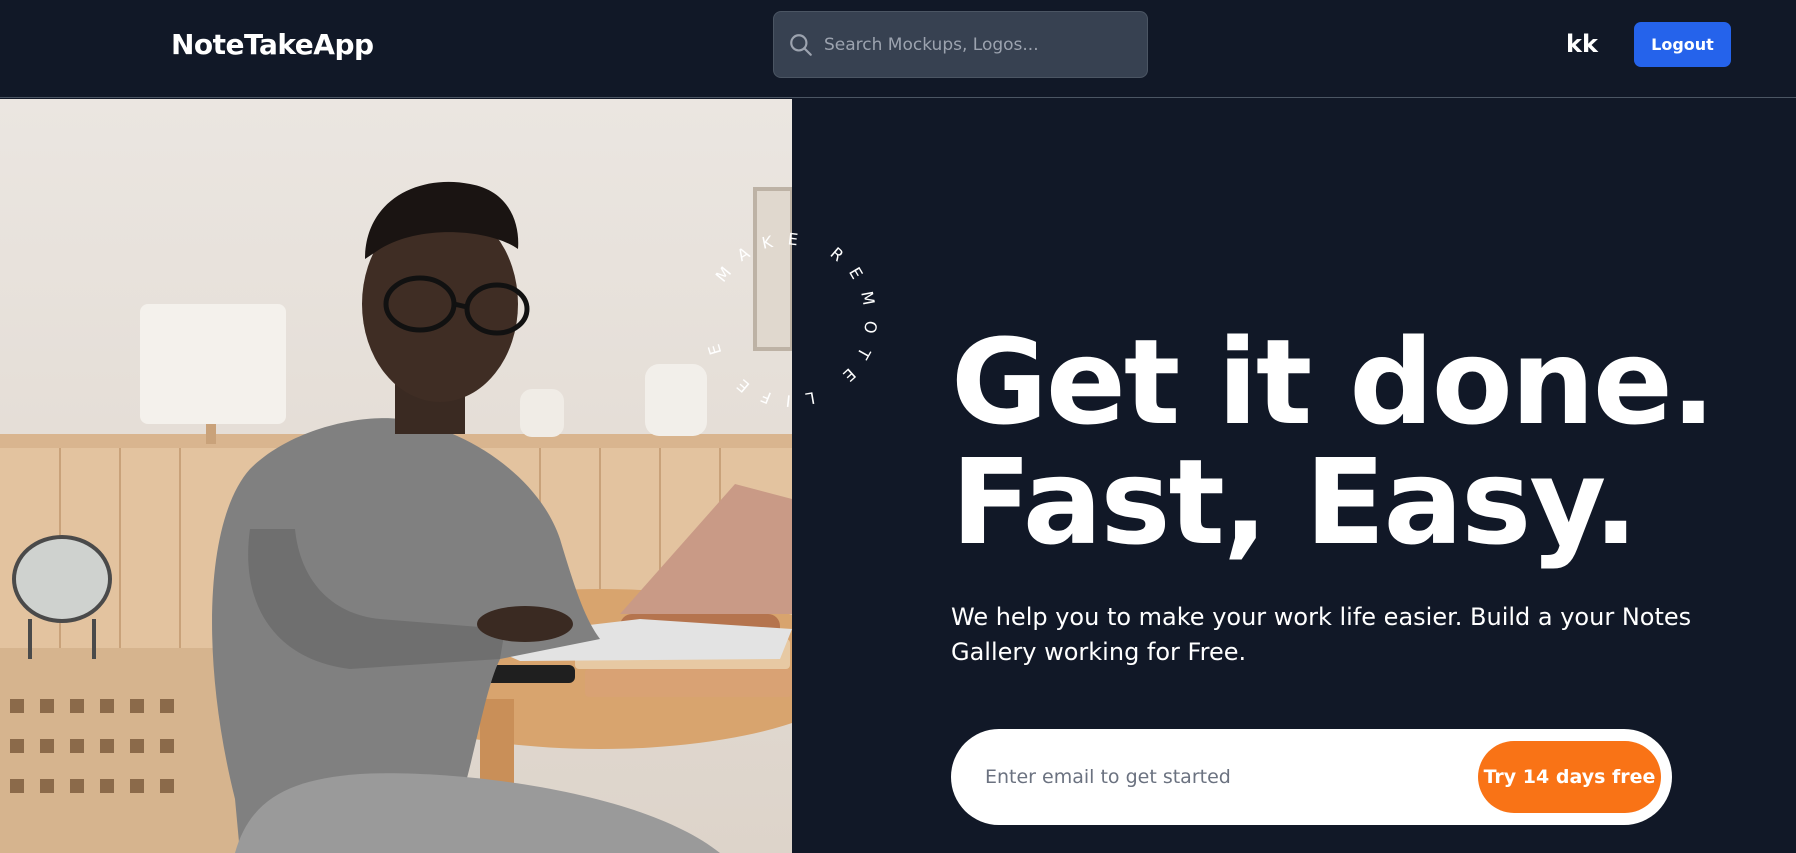  I want to click on search-icon, so click(801, 45).